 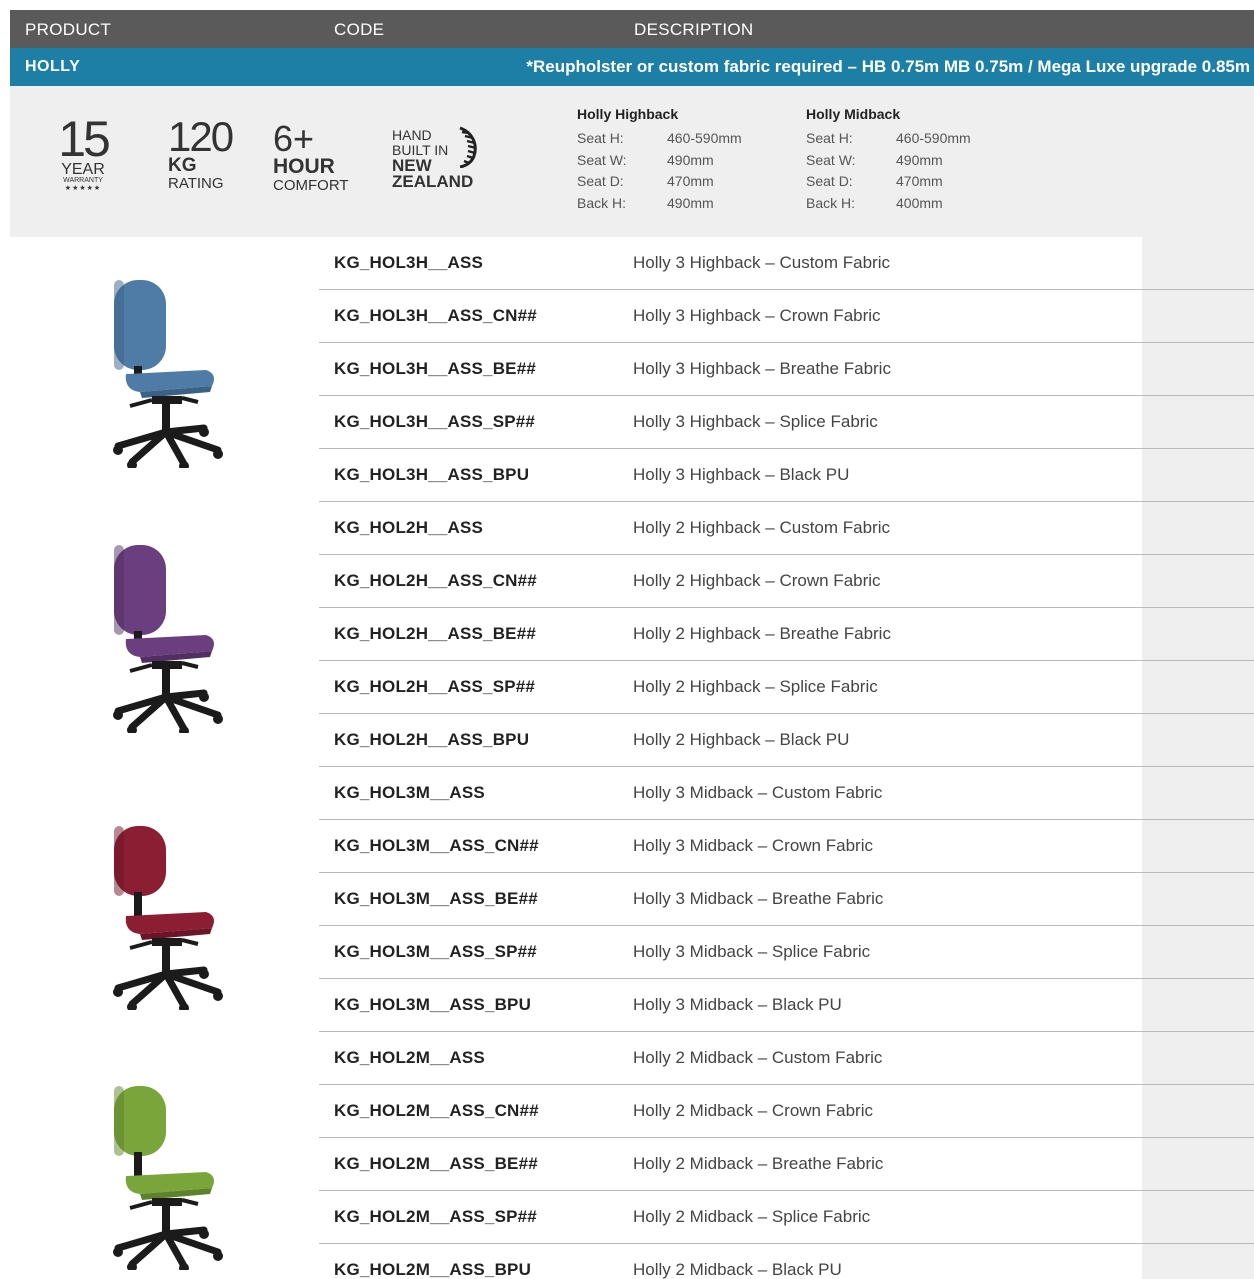 I want to click on product-description: Holly 2 Highback – Custom Fabric, so click(x=761, y=527).